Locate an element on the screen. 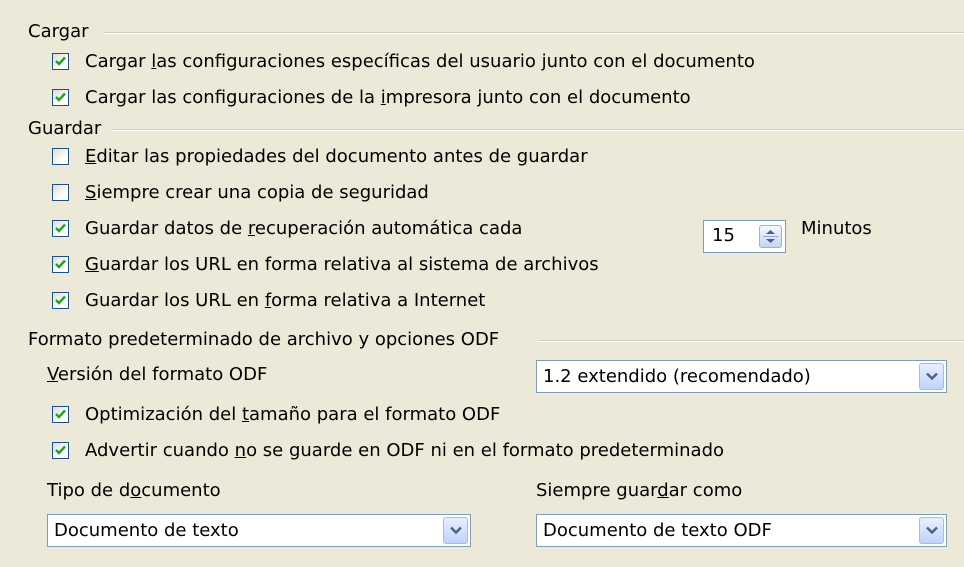 The height and width of the screenshot is (567, 964). always-save-as-value: Documento de texto ODF is located at coordinates (657, 530).